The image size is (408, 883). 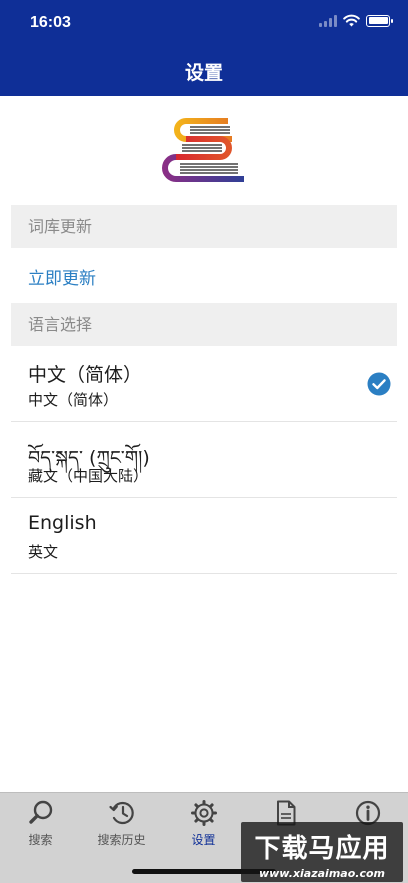 What do you see at coordinates (204, 226) in the screenshot?
I see `section-header-dictionary-update: 词库更新` at bounding box center [204, 226].